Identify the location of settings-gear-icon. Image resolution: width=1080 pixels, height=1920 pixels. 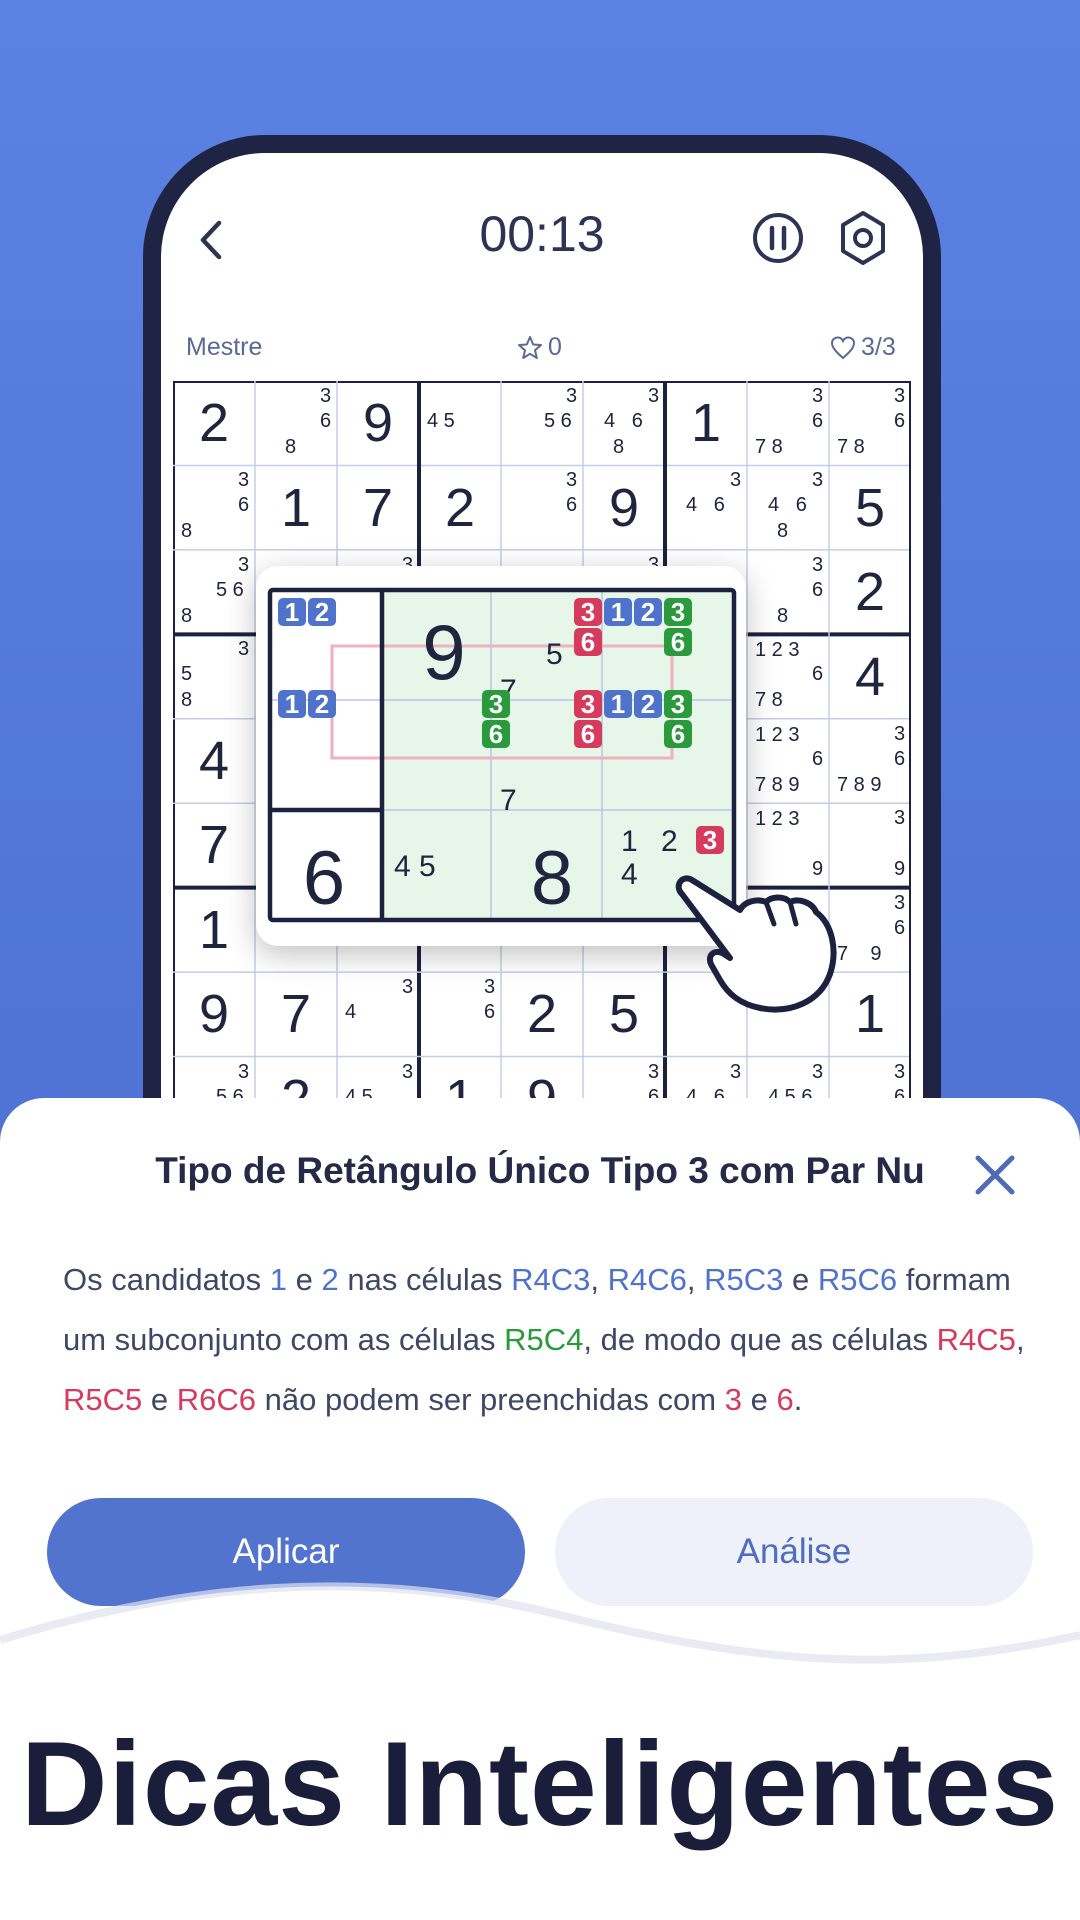
(863, 238).